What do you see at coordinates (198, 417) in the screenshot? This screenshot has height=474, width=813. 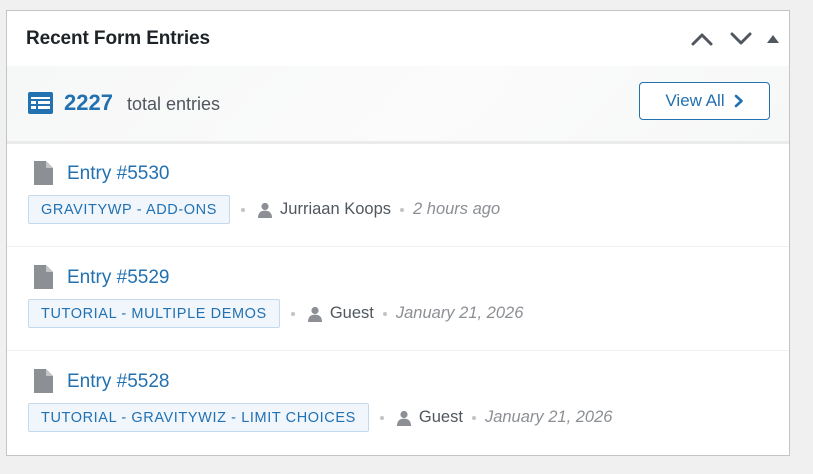 I see `form-tag: TUTORIAL - GRAVITYWIZ - LIMIT CHOICES` at bounding box center [198, 417].